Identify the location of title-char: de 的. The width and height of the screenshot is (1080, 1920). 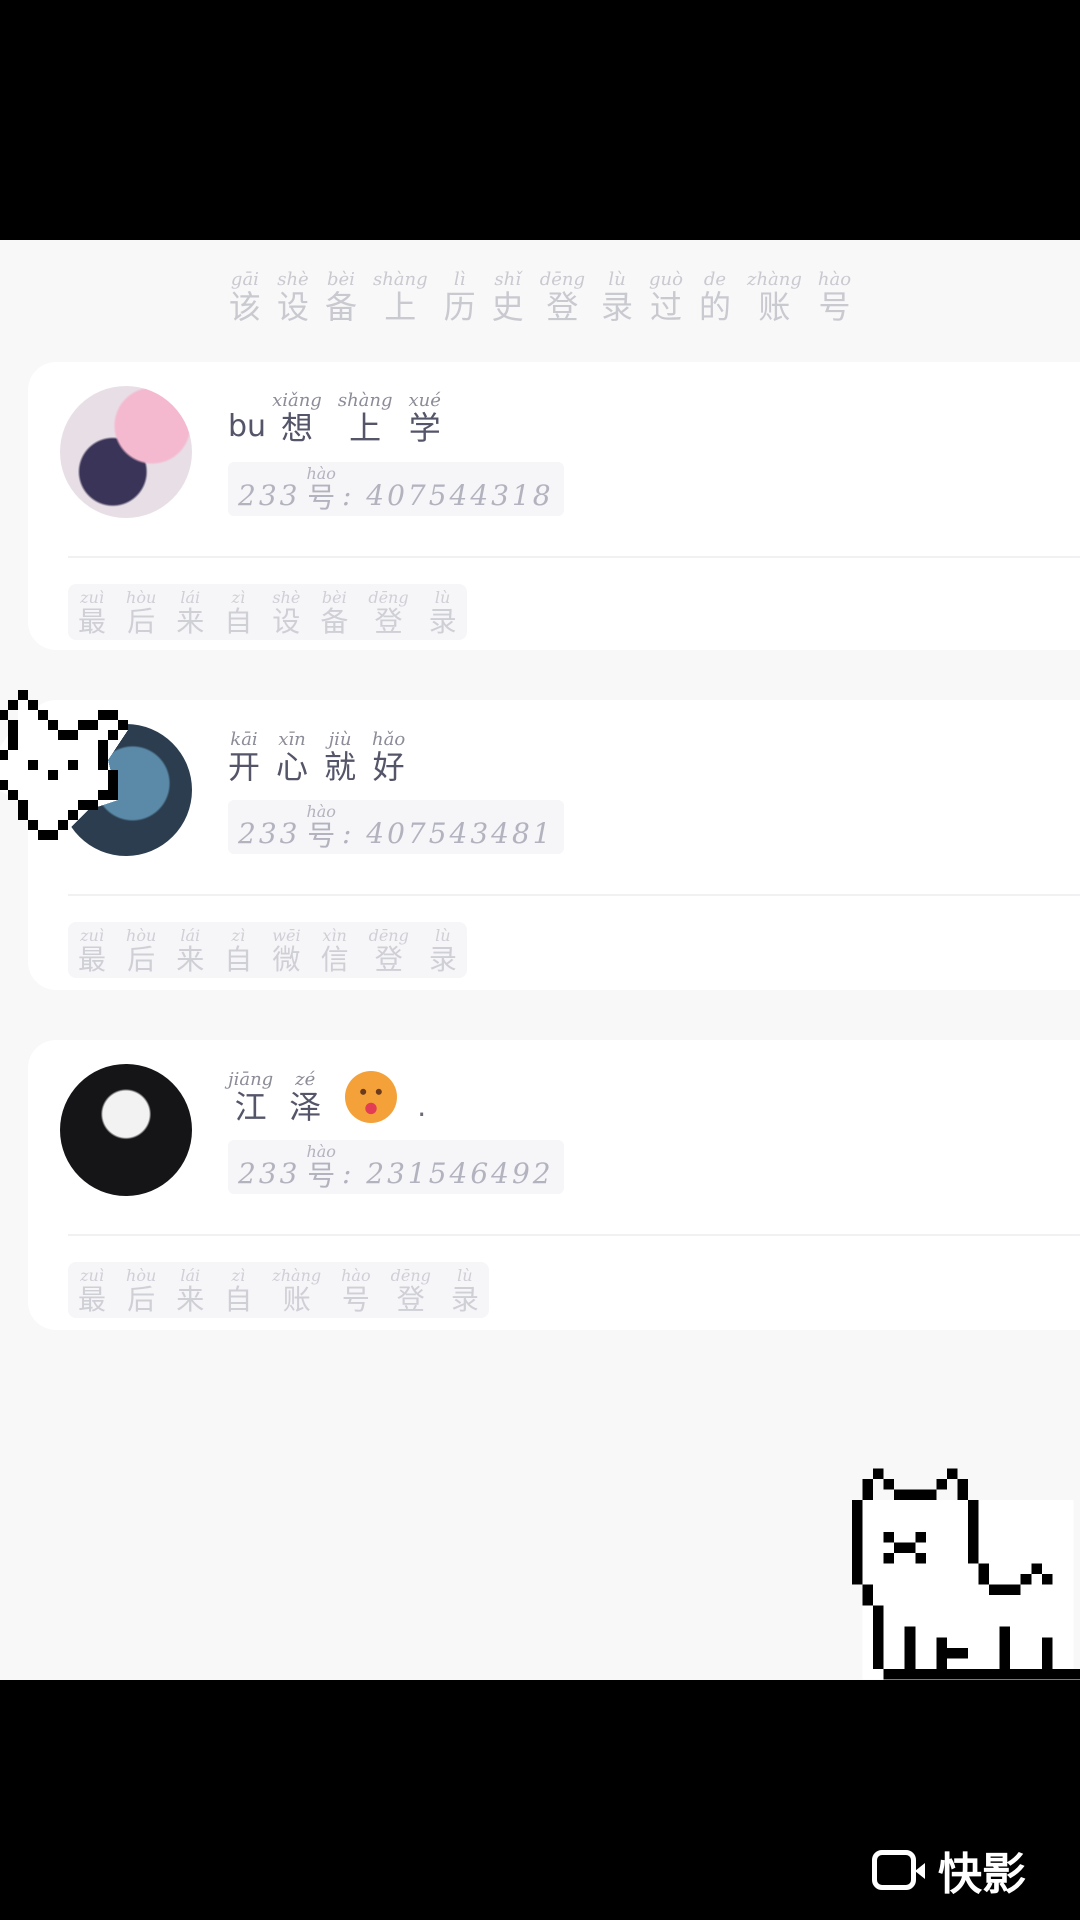
(714, 297).